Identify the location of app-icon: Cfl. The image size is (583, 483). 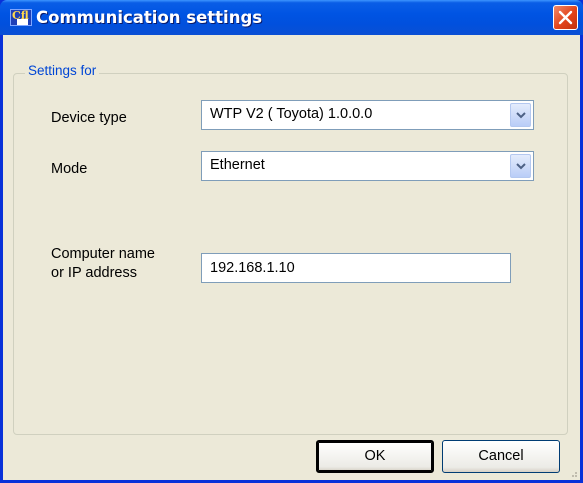
(21, 17).